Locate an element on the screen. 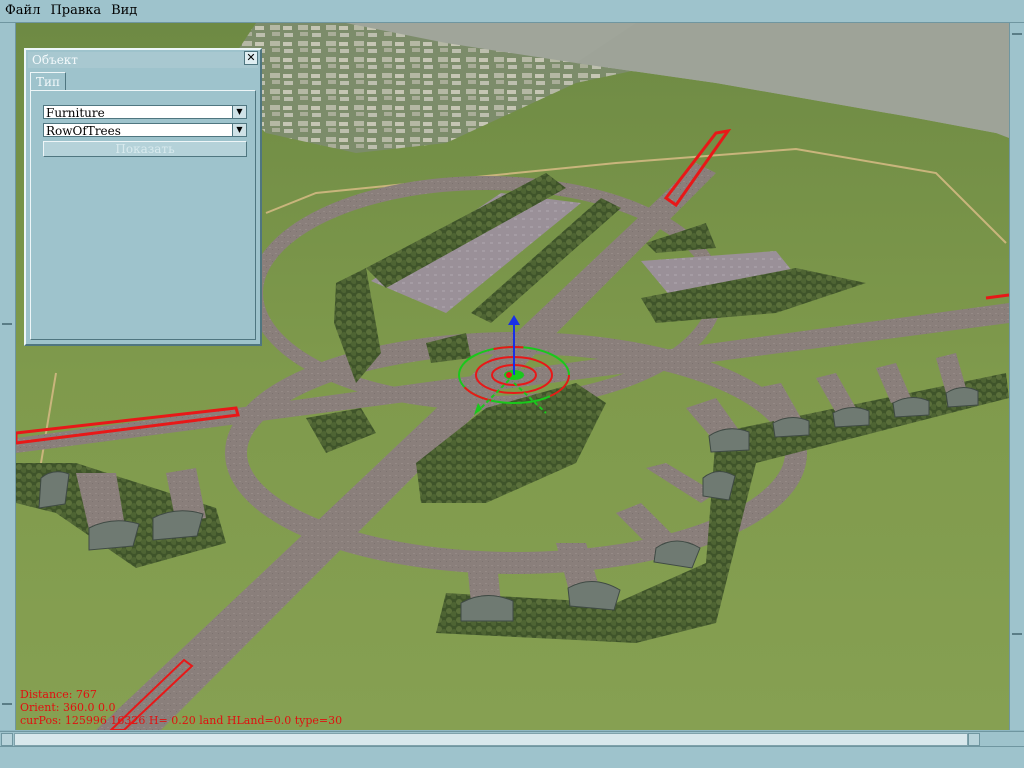 The width and height of the screenshot is (1024, 768). type-select: Furniture ▼ is located at coordinates (145, 112).